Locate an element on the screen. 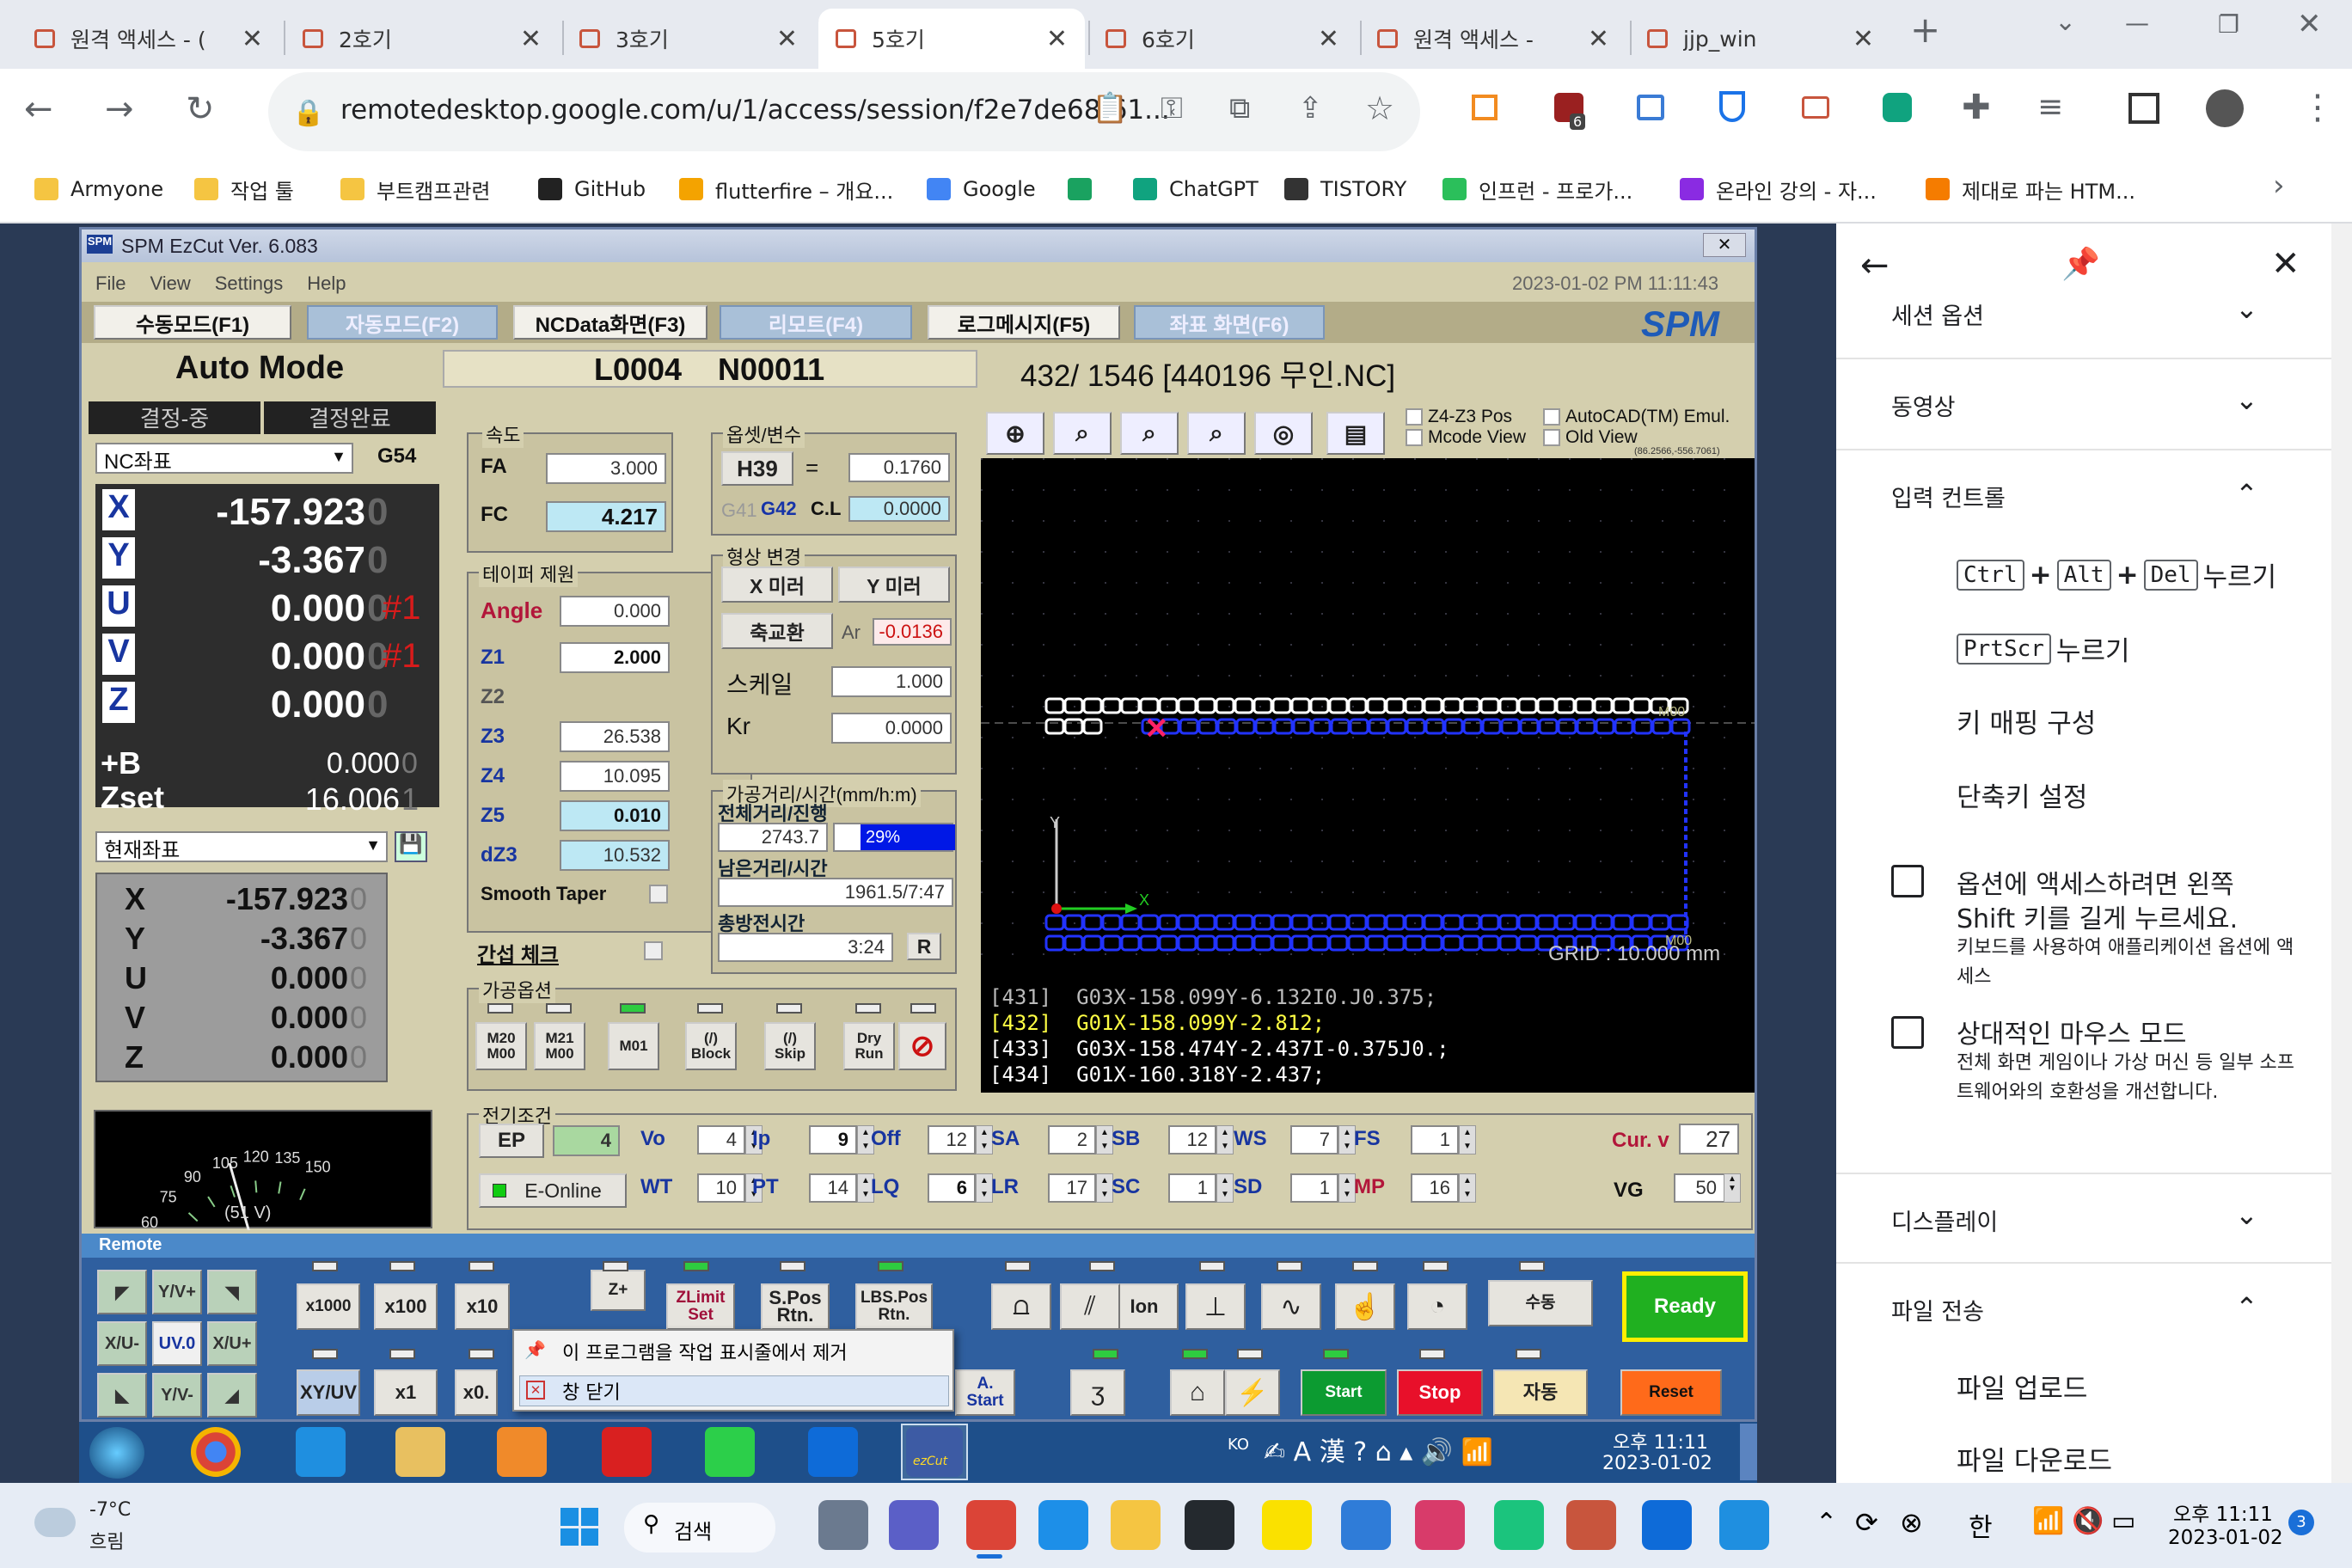 The width and height of the screenshot is (2352, 1568). jog-ul-icon: ◤ is located at coordinates (122, 1292).